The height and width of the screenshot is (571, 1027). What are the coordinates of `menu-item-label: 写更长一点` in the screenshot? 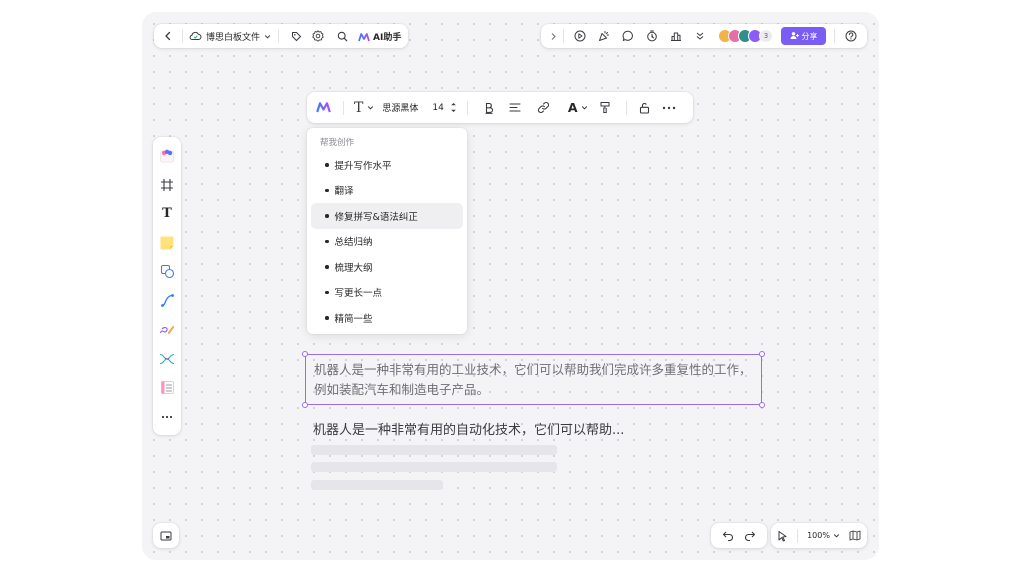 It's located at (358, 294).